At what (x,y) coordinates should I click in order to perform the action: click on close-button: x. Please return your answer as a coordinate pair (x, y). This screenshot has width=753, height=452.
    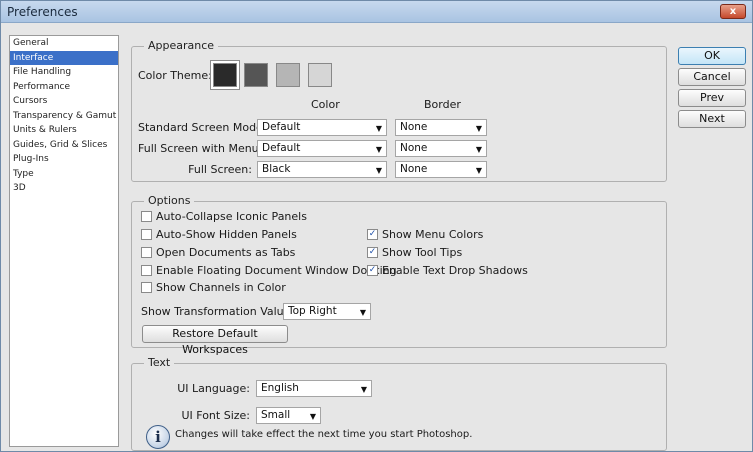
    Looking at the image, I should click on (733, 11).